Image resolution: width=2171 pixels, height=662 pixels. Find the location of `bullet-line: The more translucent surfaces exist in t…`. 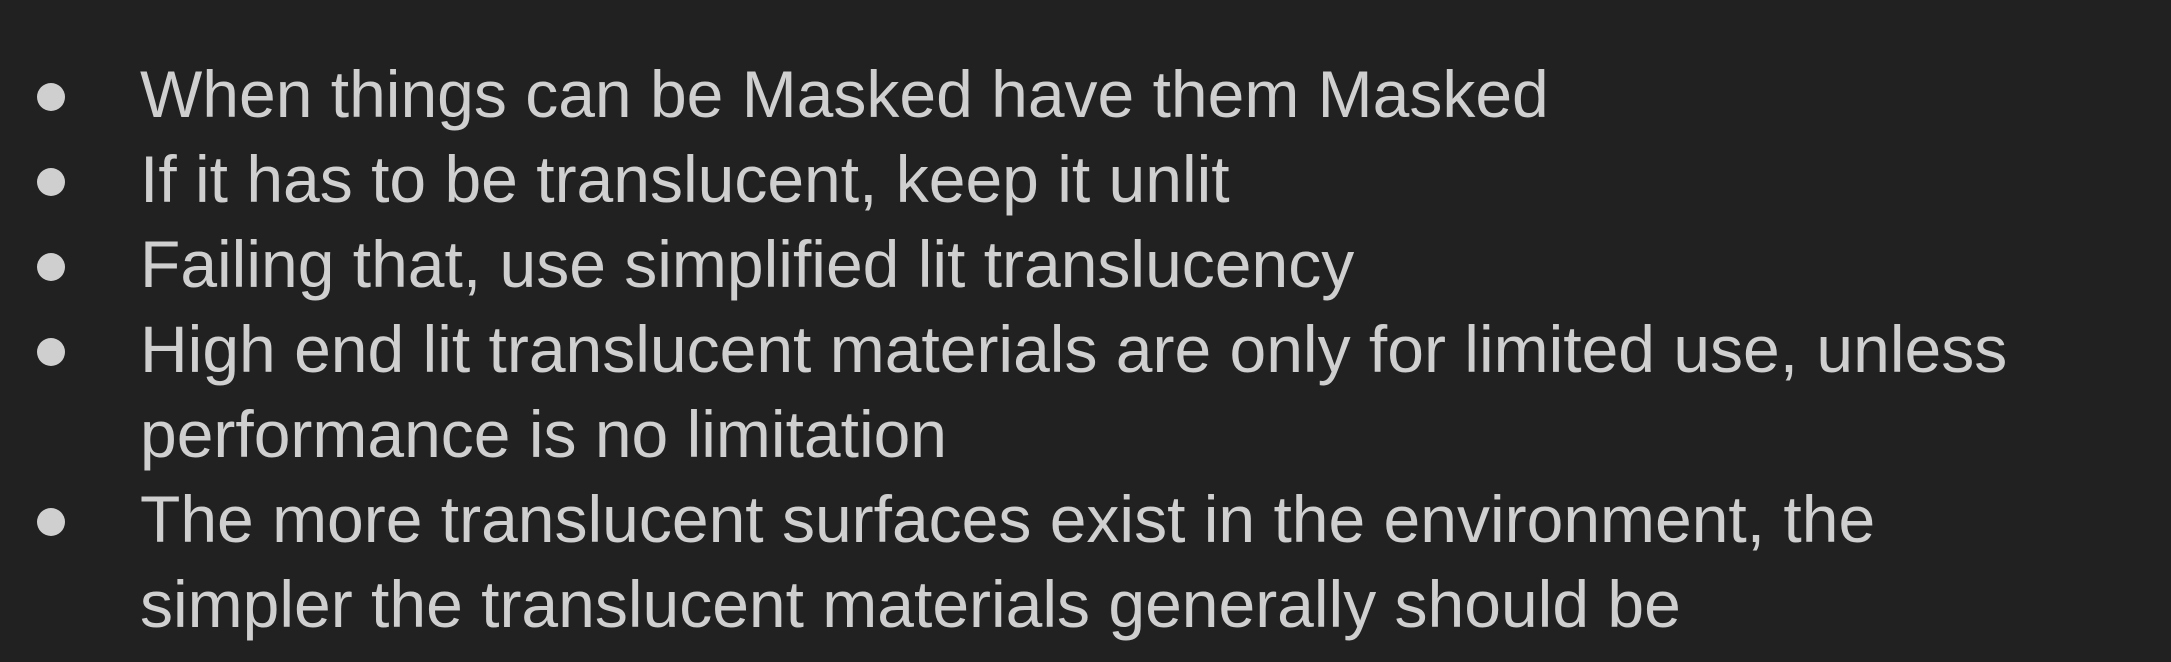

bullet-line: The more translucent surfaces exist in t… is located at coordinates (1008, 519).